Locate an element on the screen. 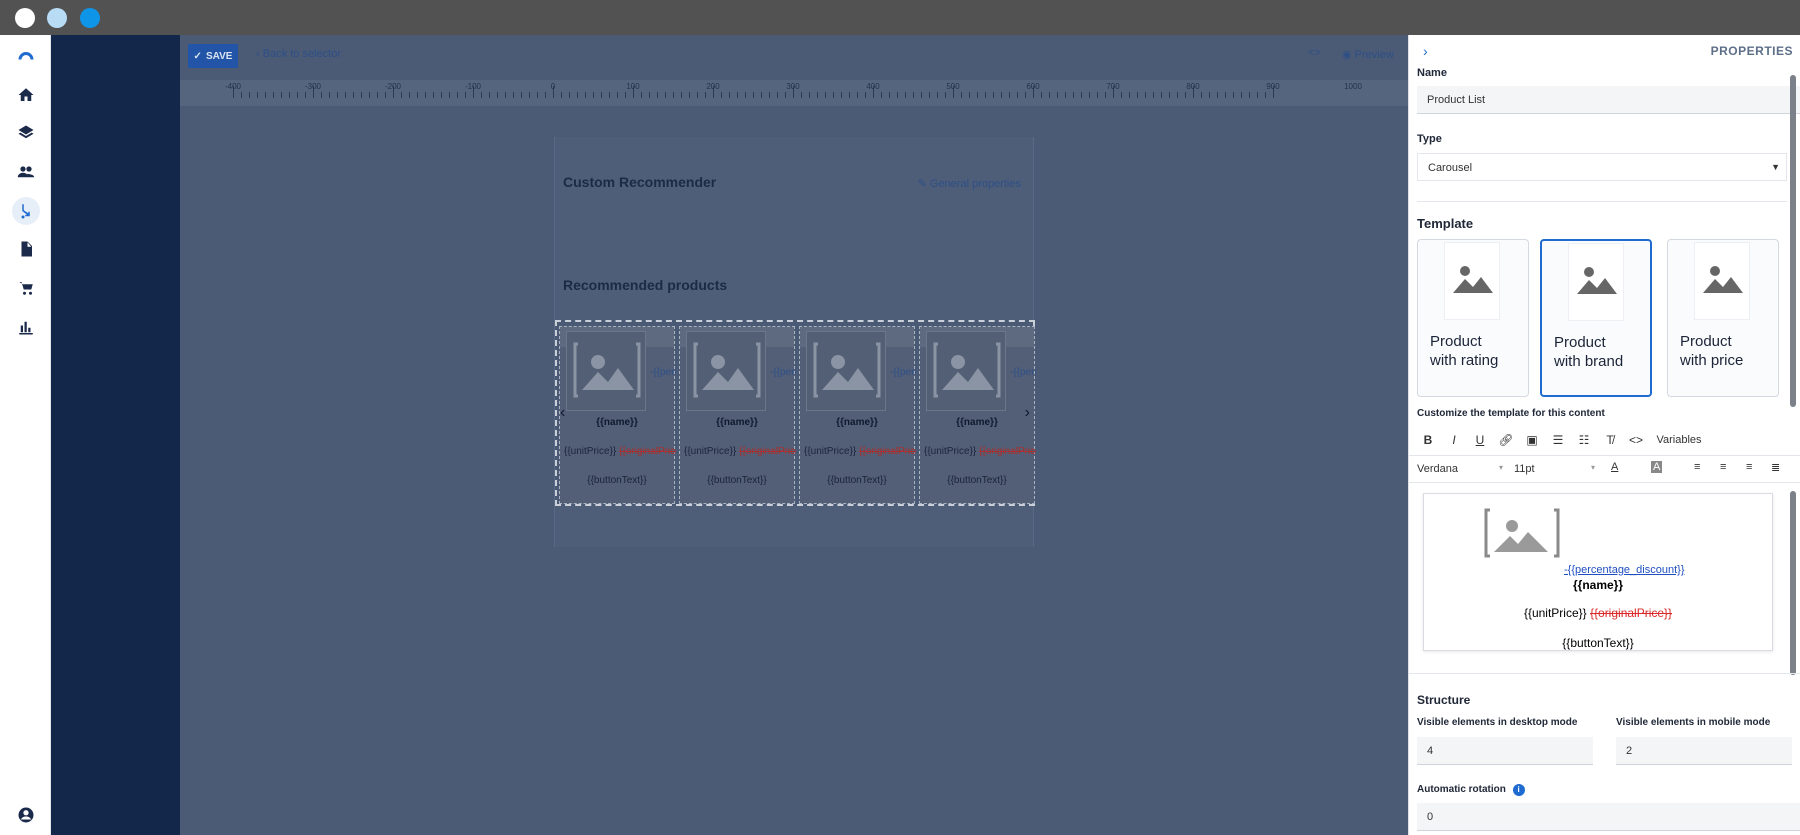 The width and height of the screenshot is (1800, 835). font-size-select: 11pt is located at coordinates (1524, 469).